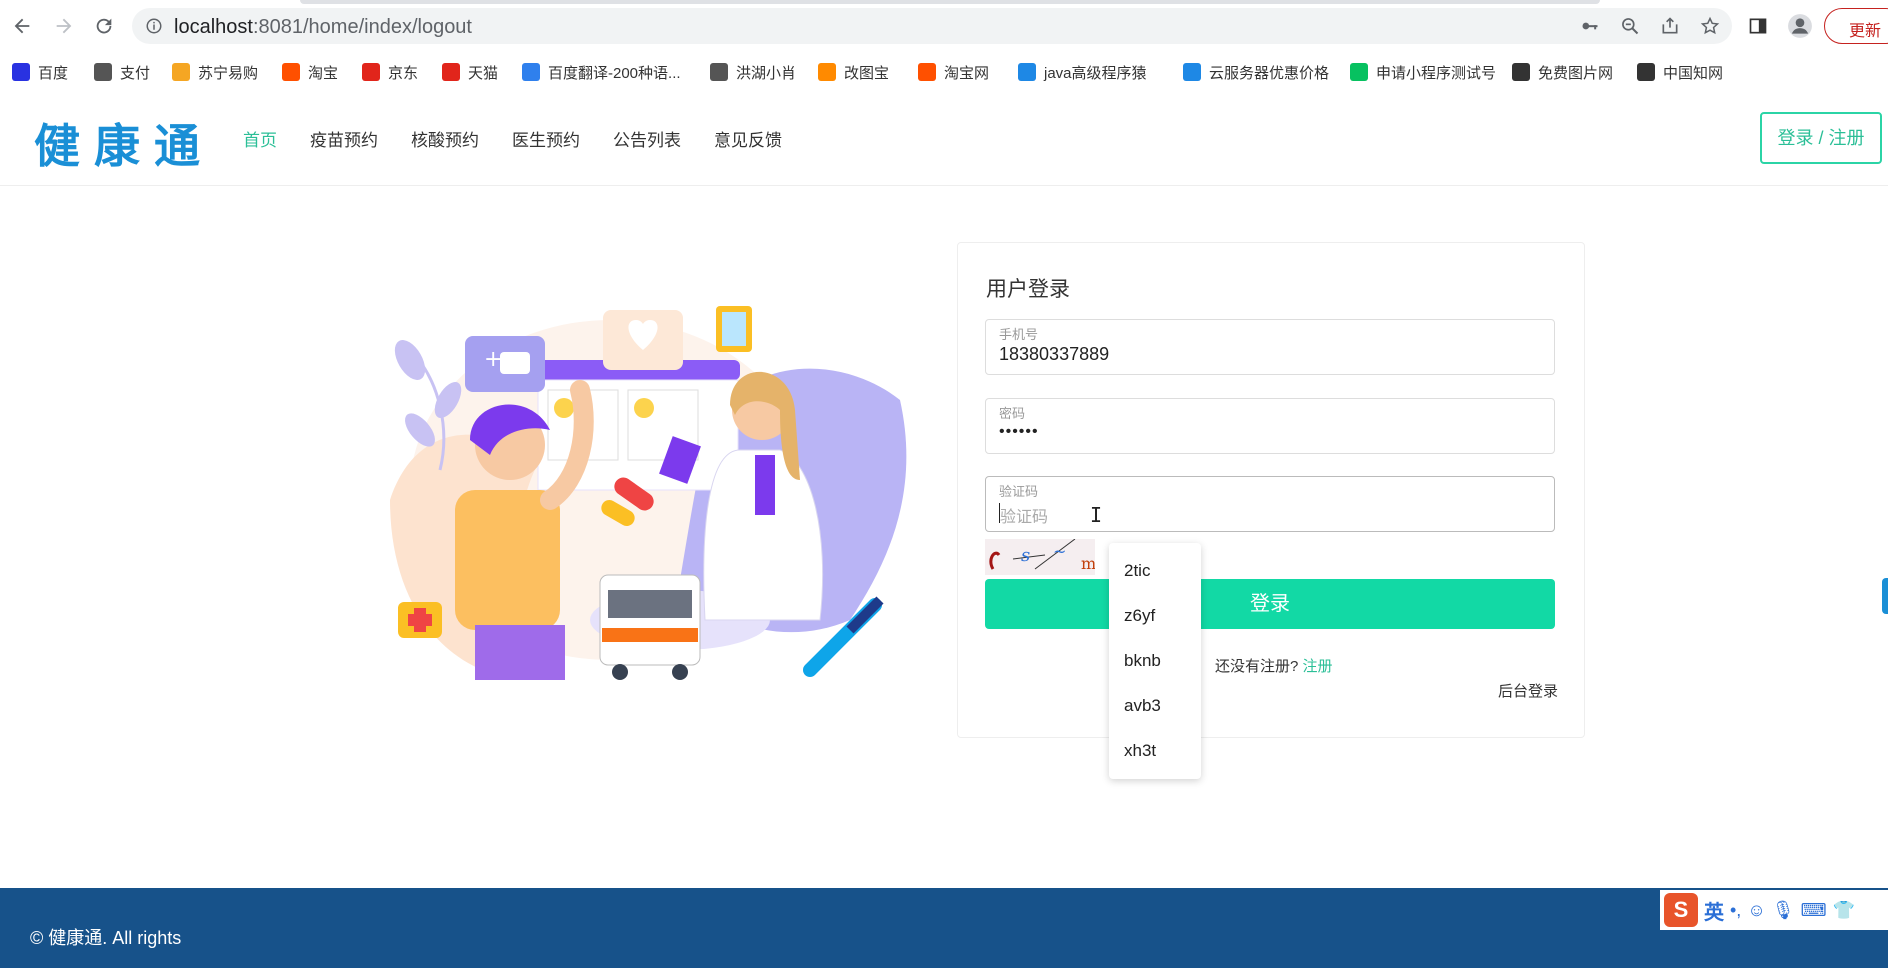  What do you see at coordinates (647, 138) in the screenshot?
I see `nav-announcements: 公告列表` at bounding box center [647, 138].